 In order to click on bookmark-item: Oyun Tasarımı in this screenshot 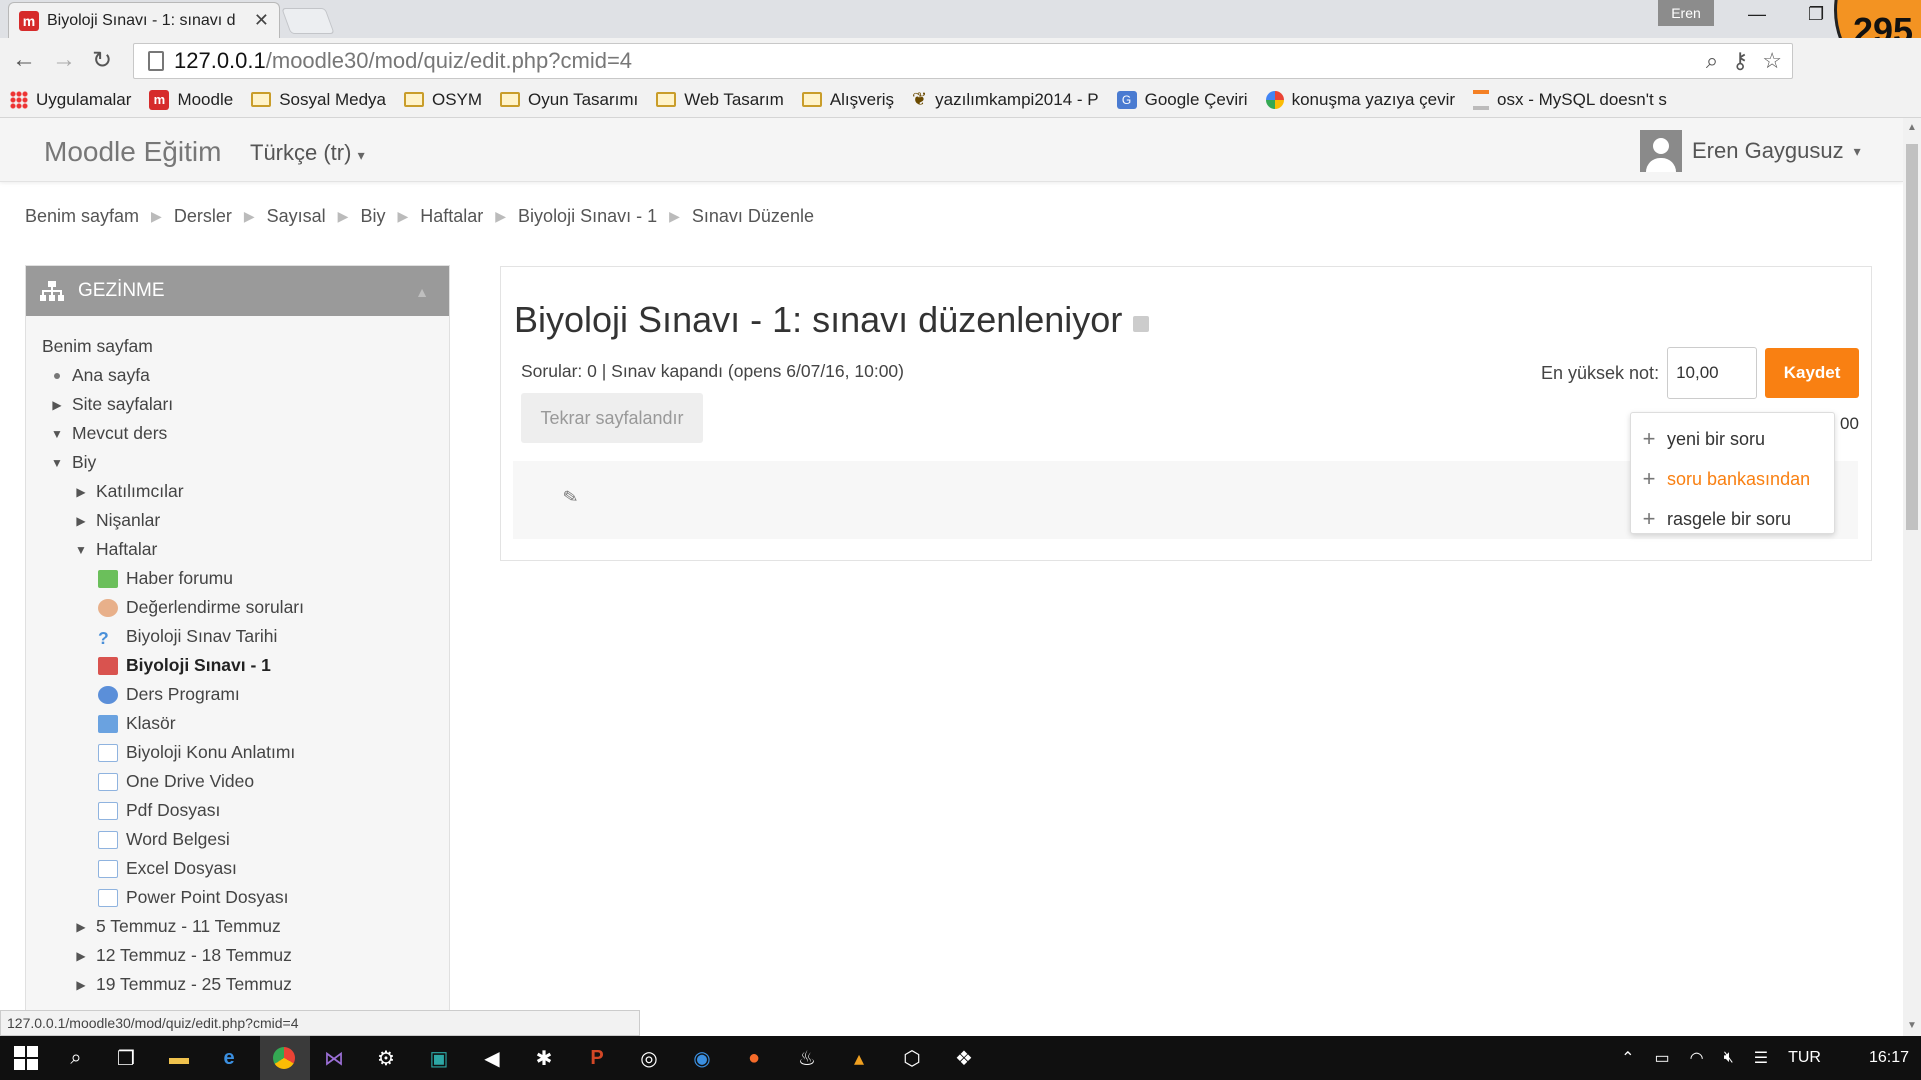, I will do `click(569, 100)`.